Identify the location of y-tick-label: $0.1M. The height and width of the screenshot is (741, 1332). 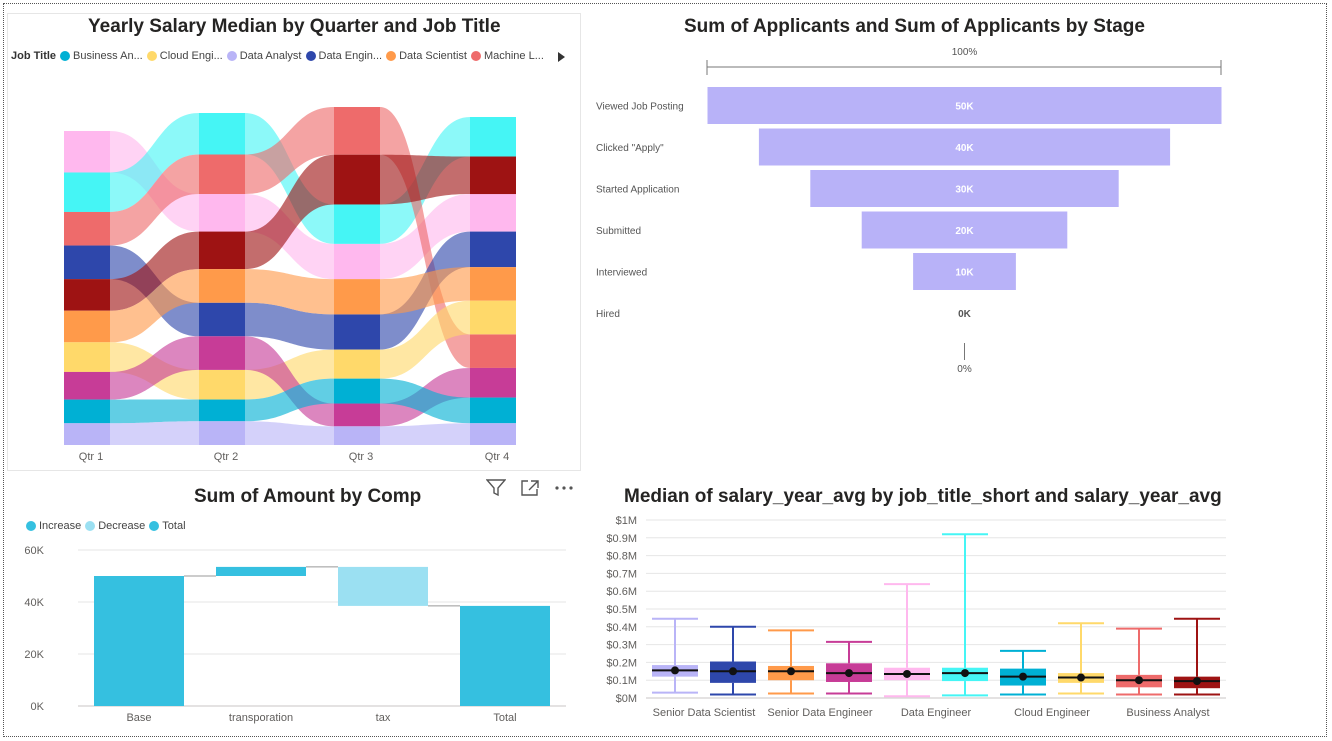
(621, 681).